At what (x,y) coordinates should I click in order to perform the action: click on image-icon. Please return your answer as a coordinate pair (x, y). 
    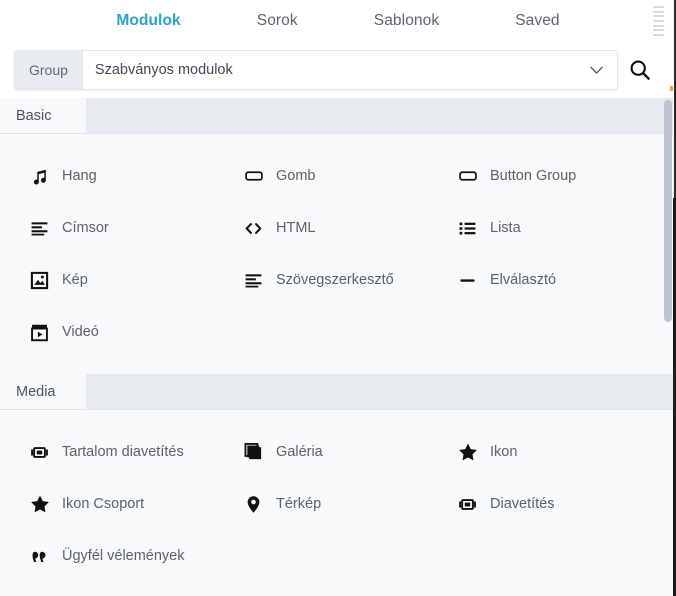
    Looking at the image, I should click on (45, 280).